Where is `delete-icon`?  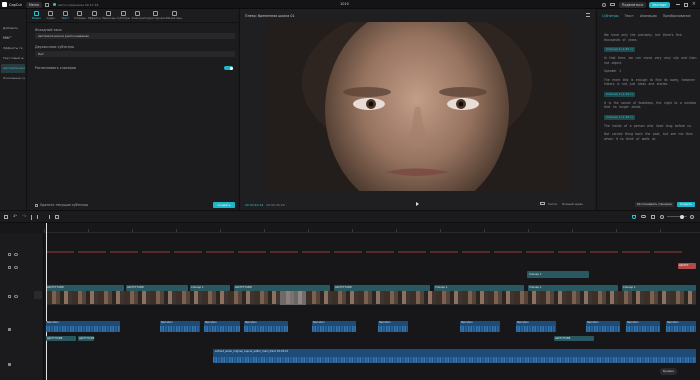
delete-icon is located at coordinates (57, 217).